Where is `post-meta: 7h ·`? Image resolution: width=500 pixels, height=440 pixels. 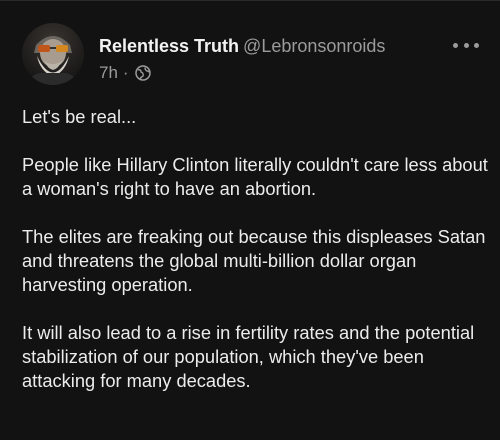 post-meta: 7h · is located at coordinates (125, 73).